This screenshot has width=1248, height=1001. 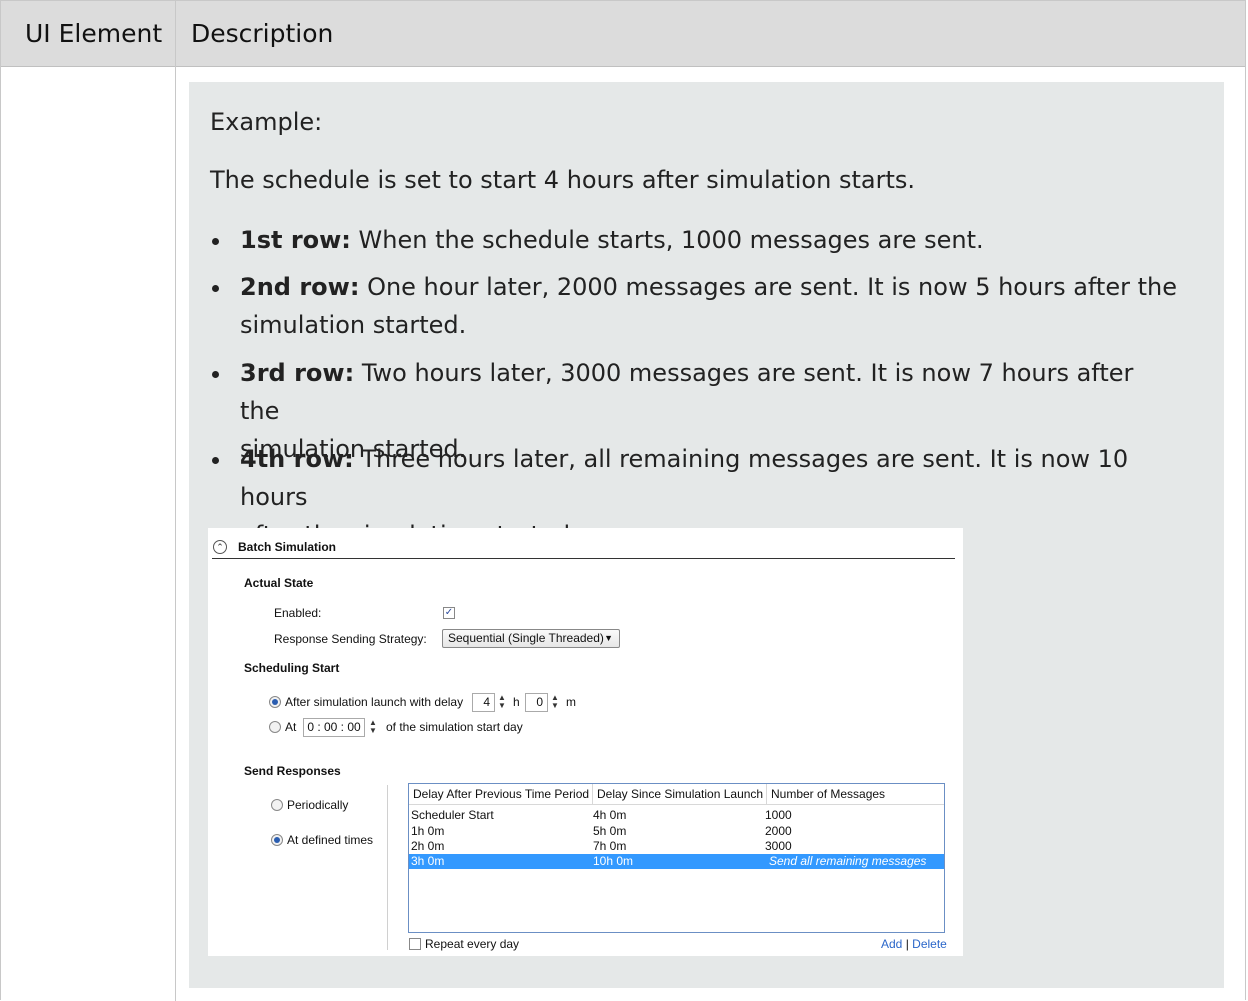 I want to click on example-label: Example:, so click(x=266, y=122).